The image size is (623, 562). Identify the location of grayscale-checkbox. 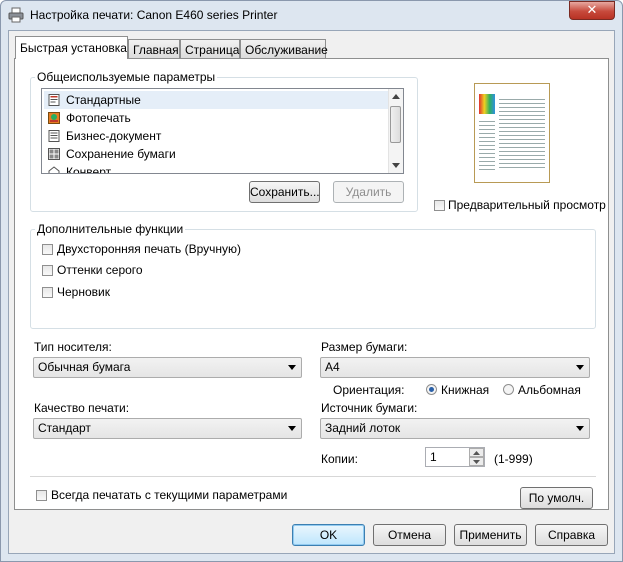
(47, 270).